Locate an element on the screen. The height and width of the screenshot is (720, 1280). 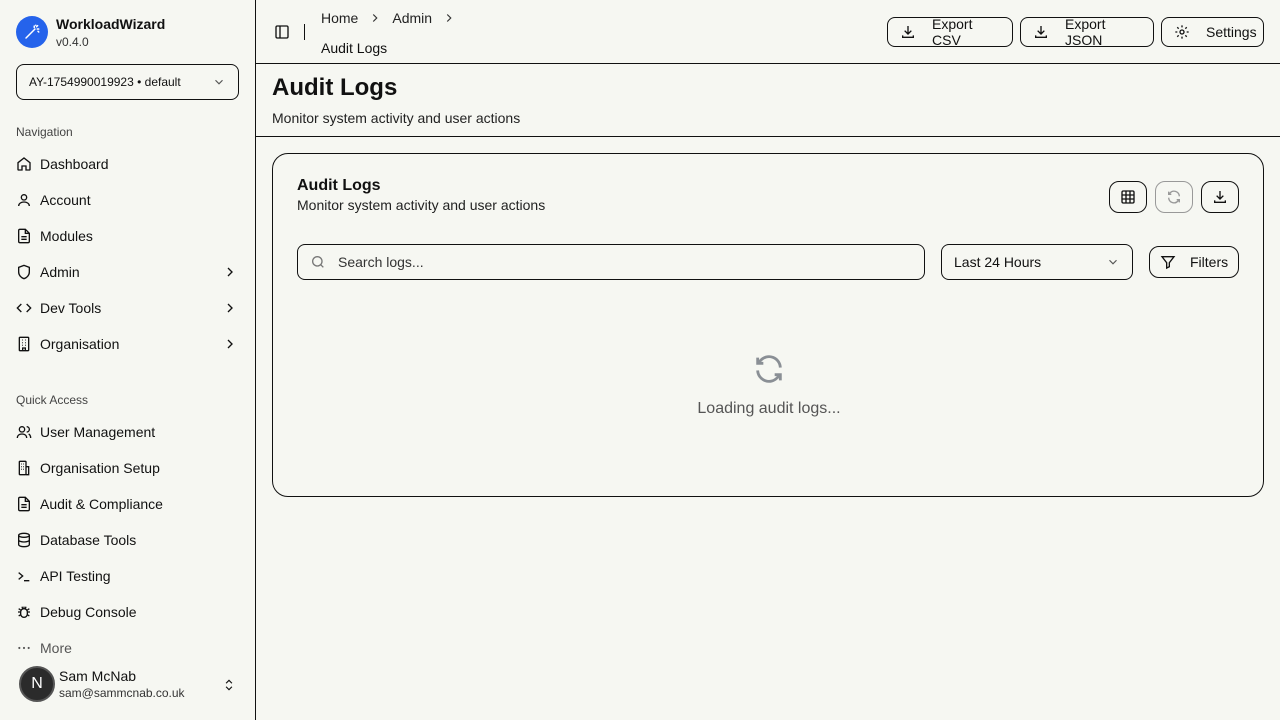
search-field is located at coordinates (611, 262).